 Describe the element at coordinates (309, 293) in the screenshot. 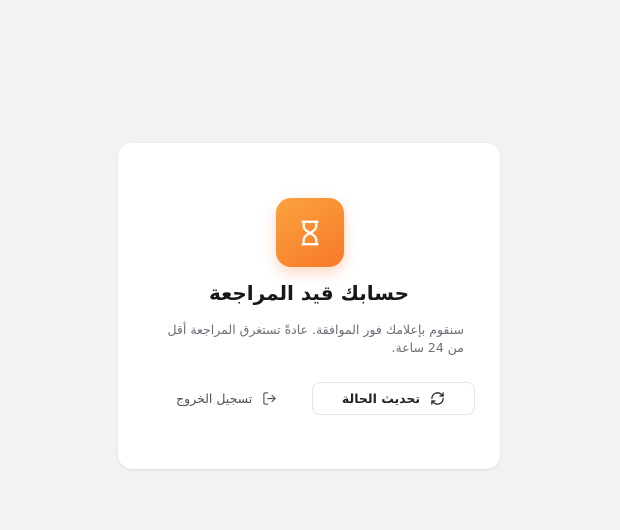

I see `page-title: حسابك قيد المراجعة` at that location.